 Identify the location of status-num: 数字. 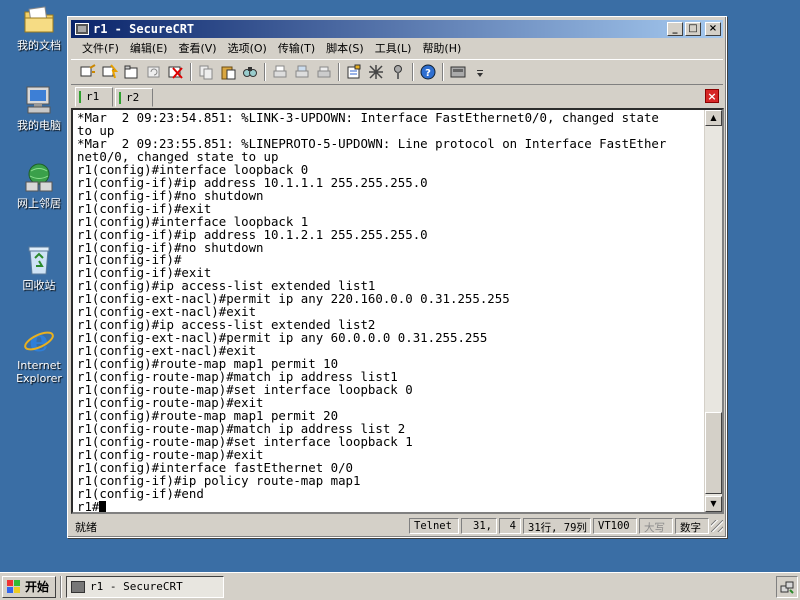
(692, 526).